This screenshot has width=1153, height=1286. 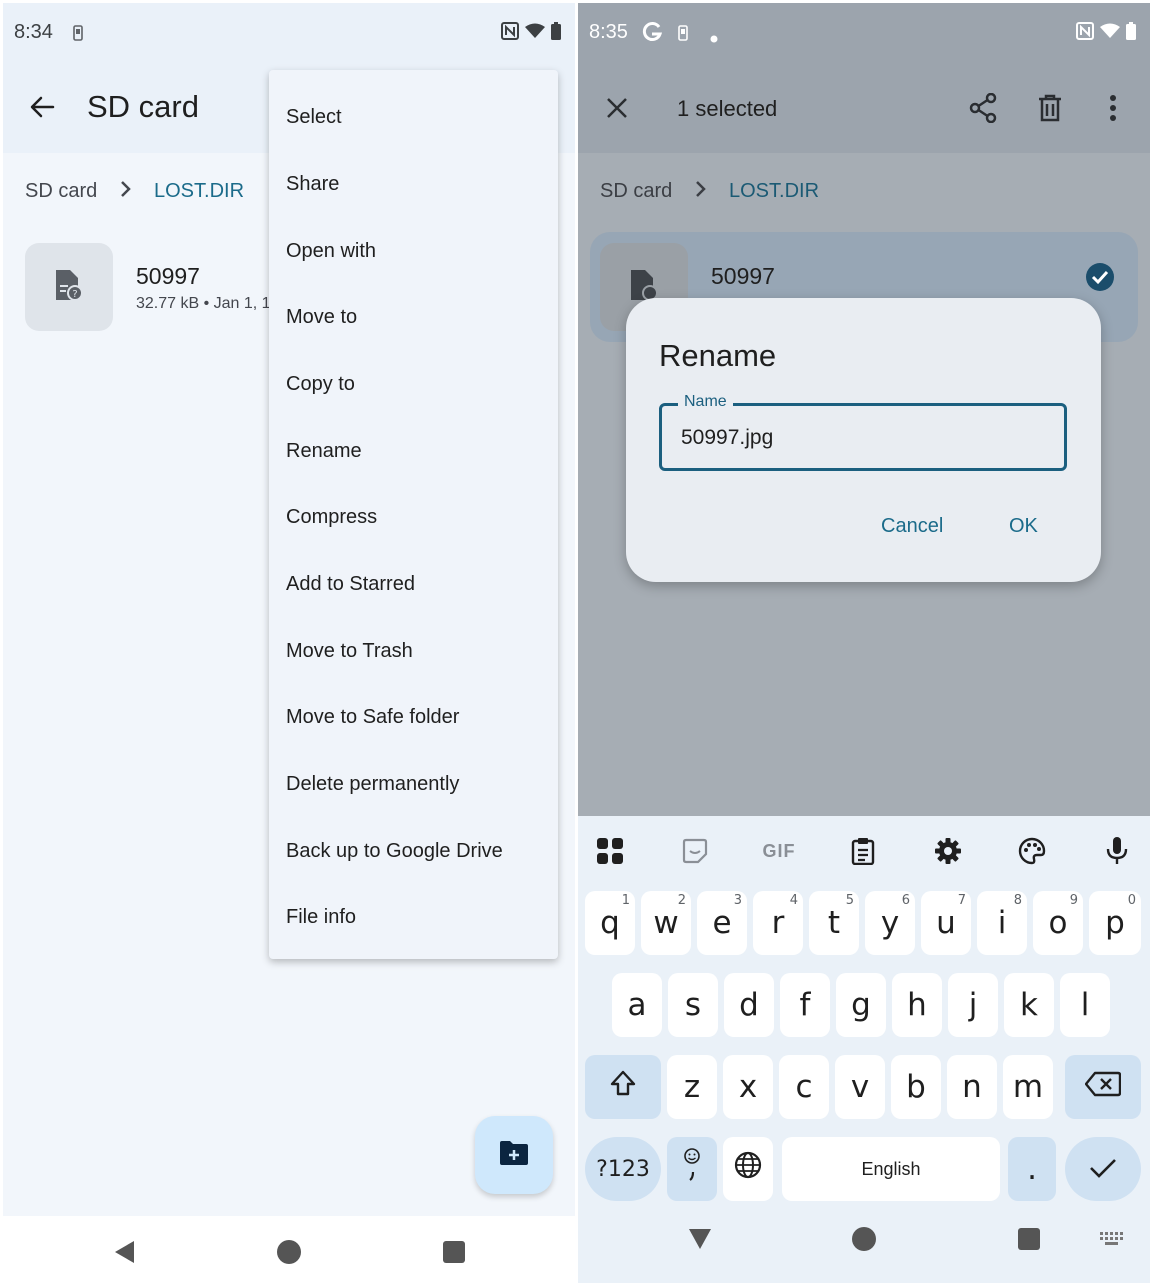 I want to click on globe-icon, so click(x=748, y=1169).